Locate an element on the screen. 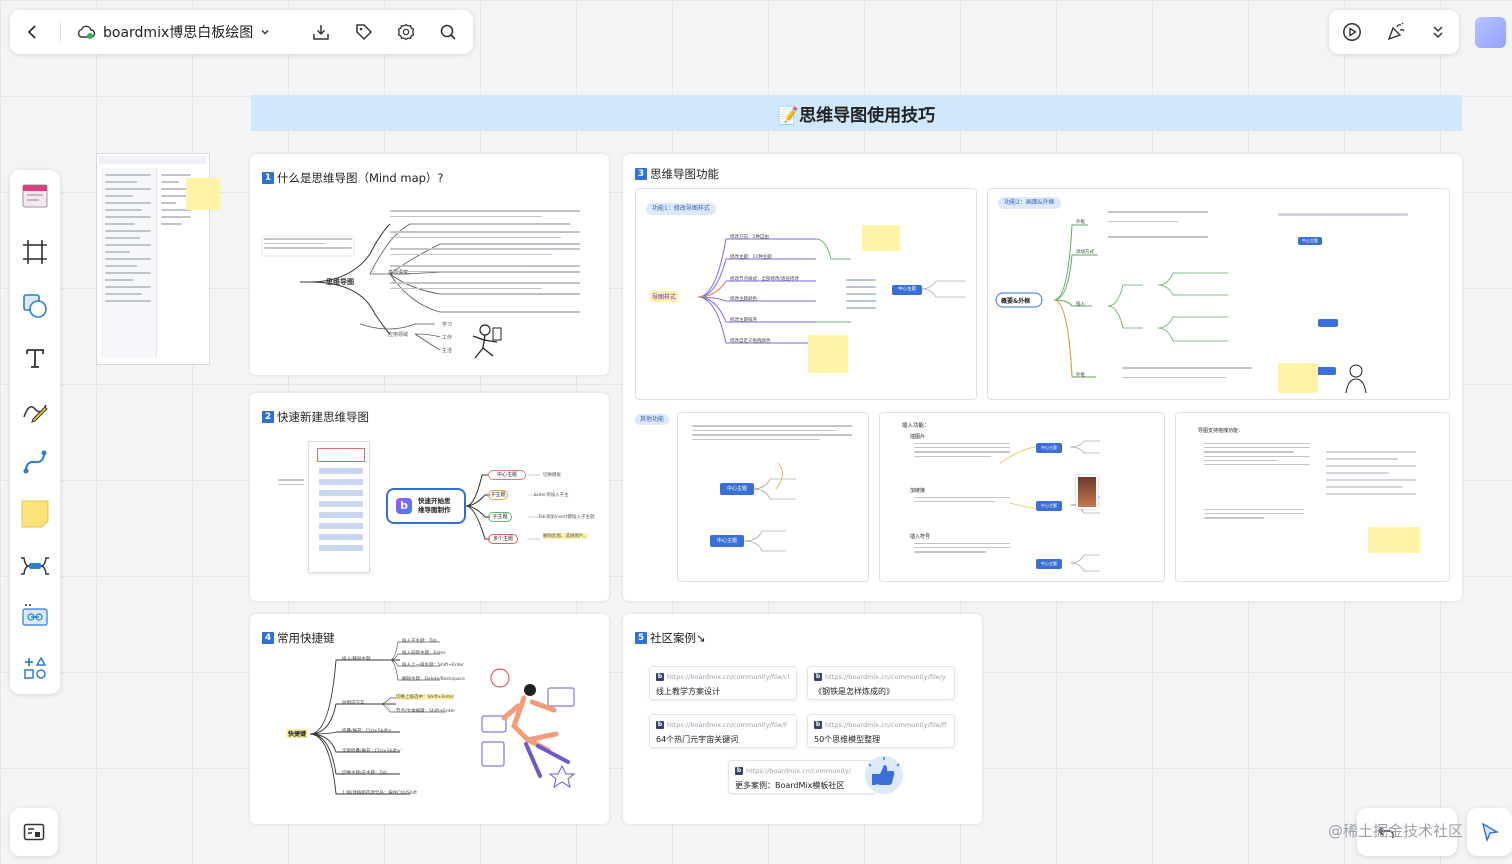 The image size is (1512, 864). tool-shape is located at coordinates (35, 306).